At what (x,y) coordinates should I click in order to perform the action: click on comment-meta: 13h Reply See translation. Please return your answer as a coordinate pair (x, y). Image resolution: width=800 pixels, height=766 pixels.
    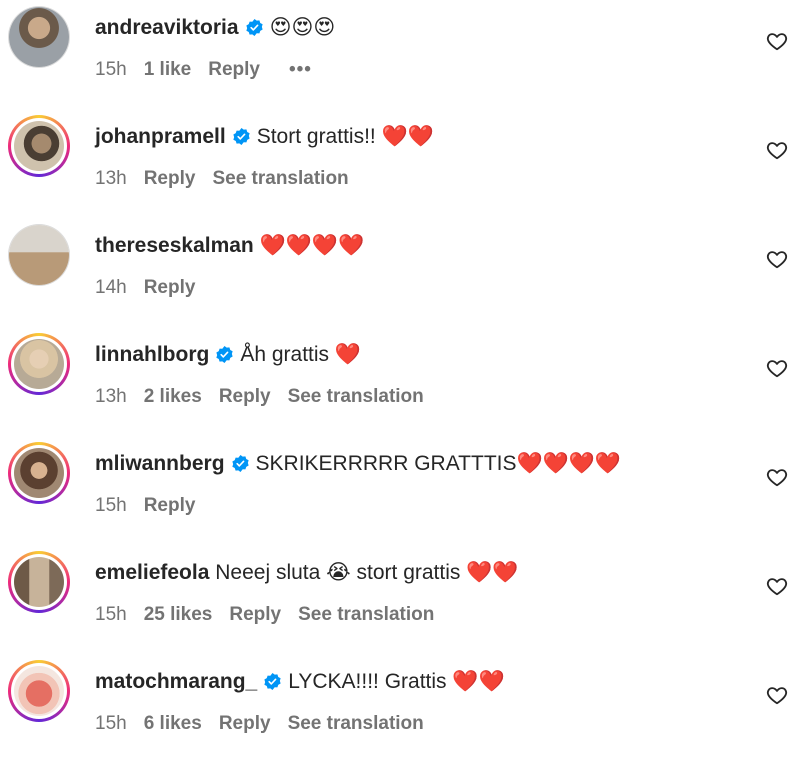
    Looking at the image, I should click on (230, 179).